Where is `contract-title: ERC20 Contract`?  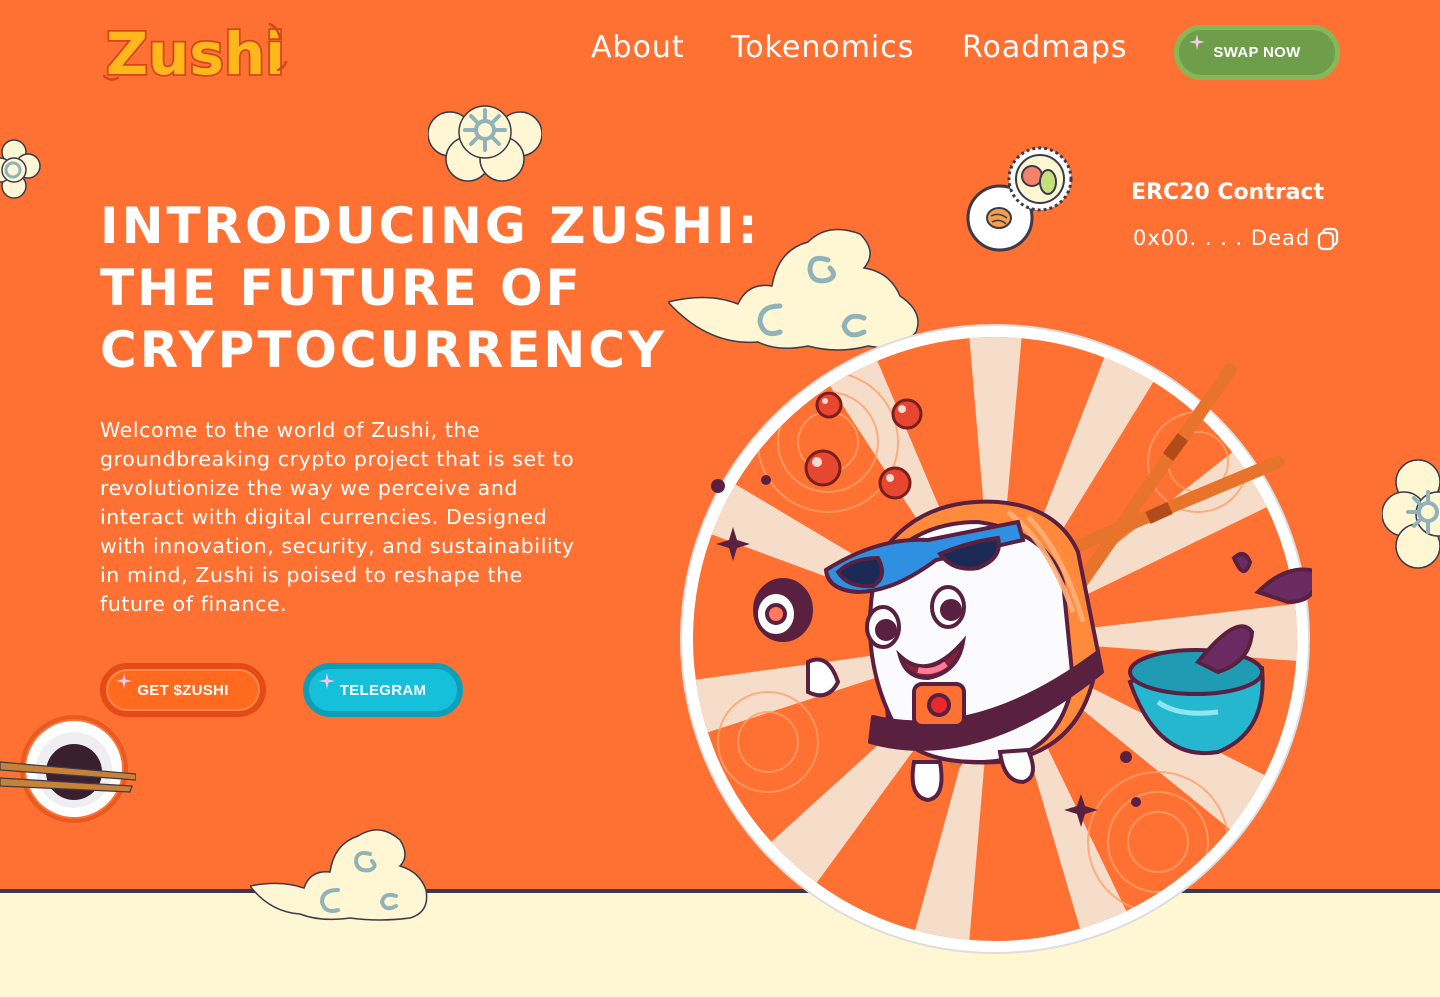 contract-title: ERC20 Contract is located at coordinates (1228, 192).